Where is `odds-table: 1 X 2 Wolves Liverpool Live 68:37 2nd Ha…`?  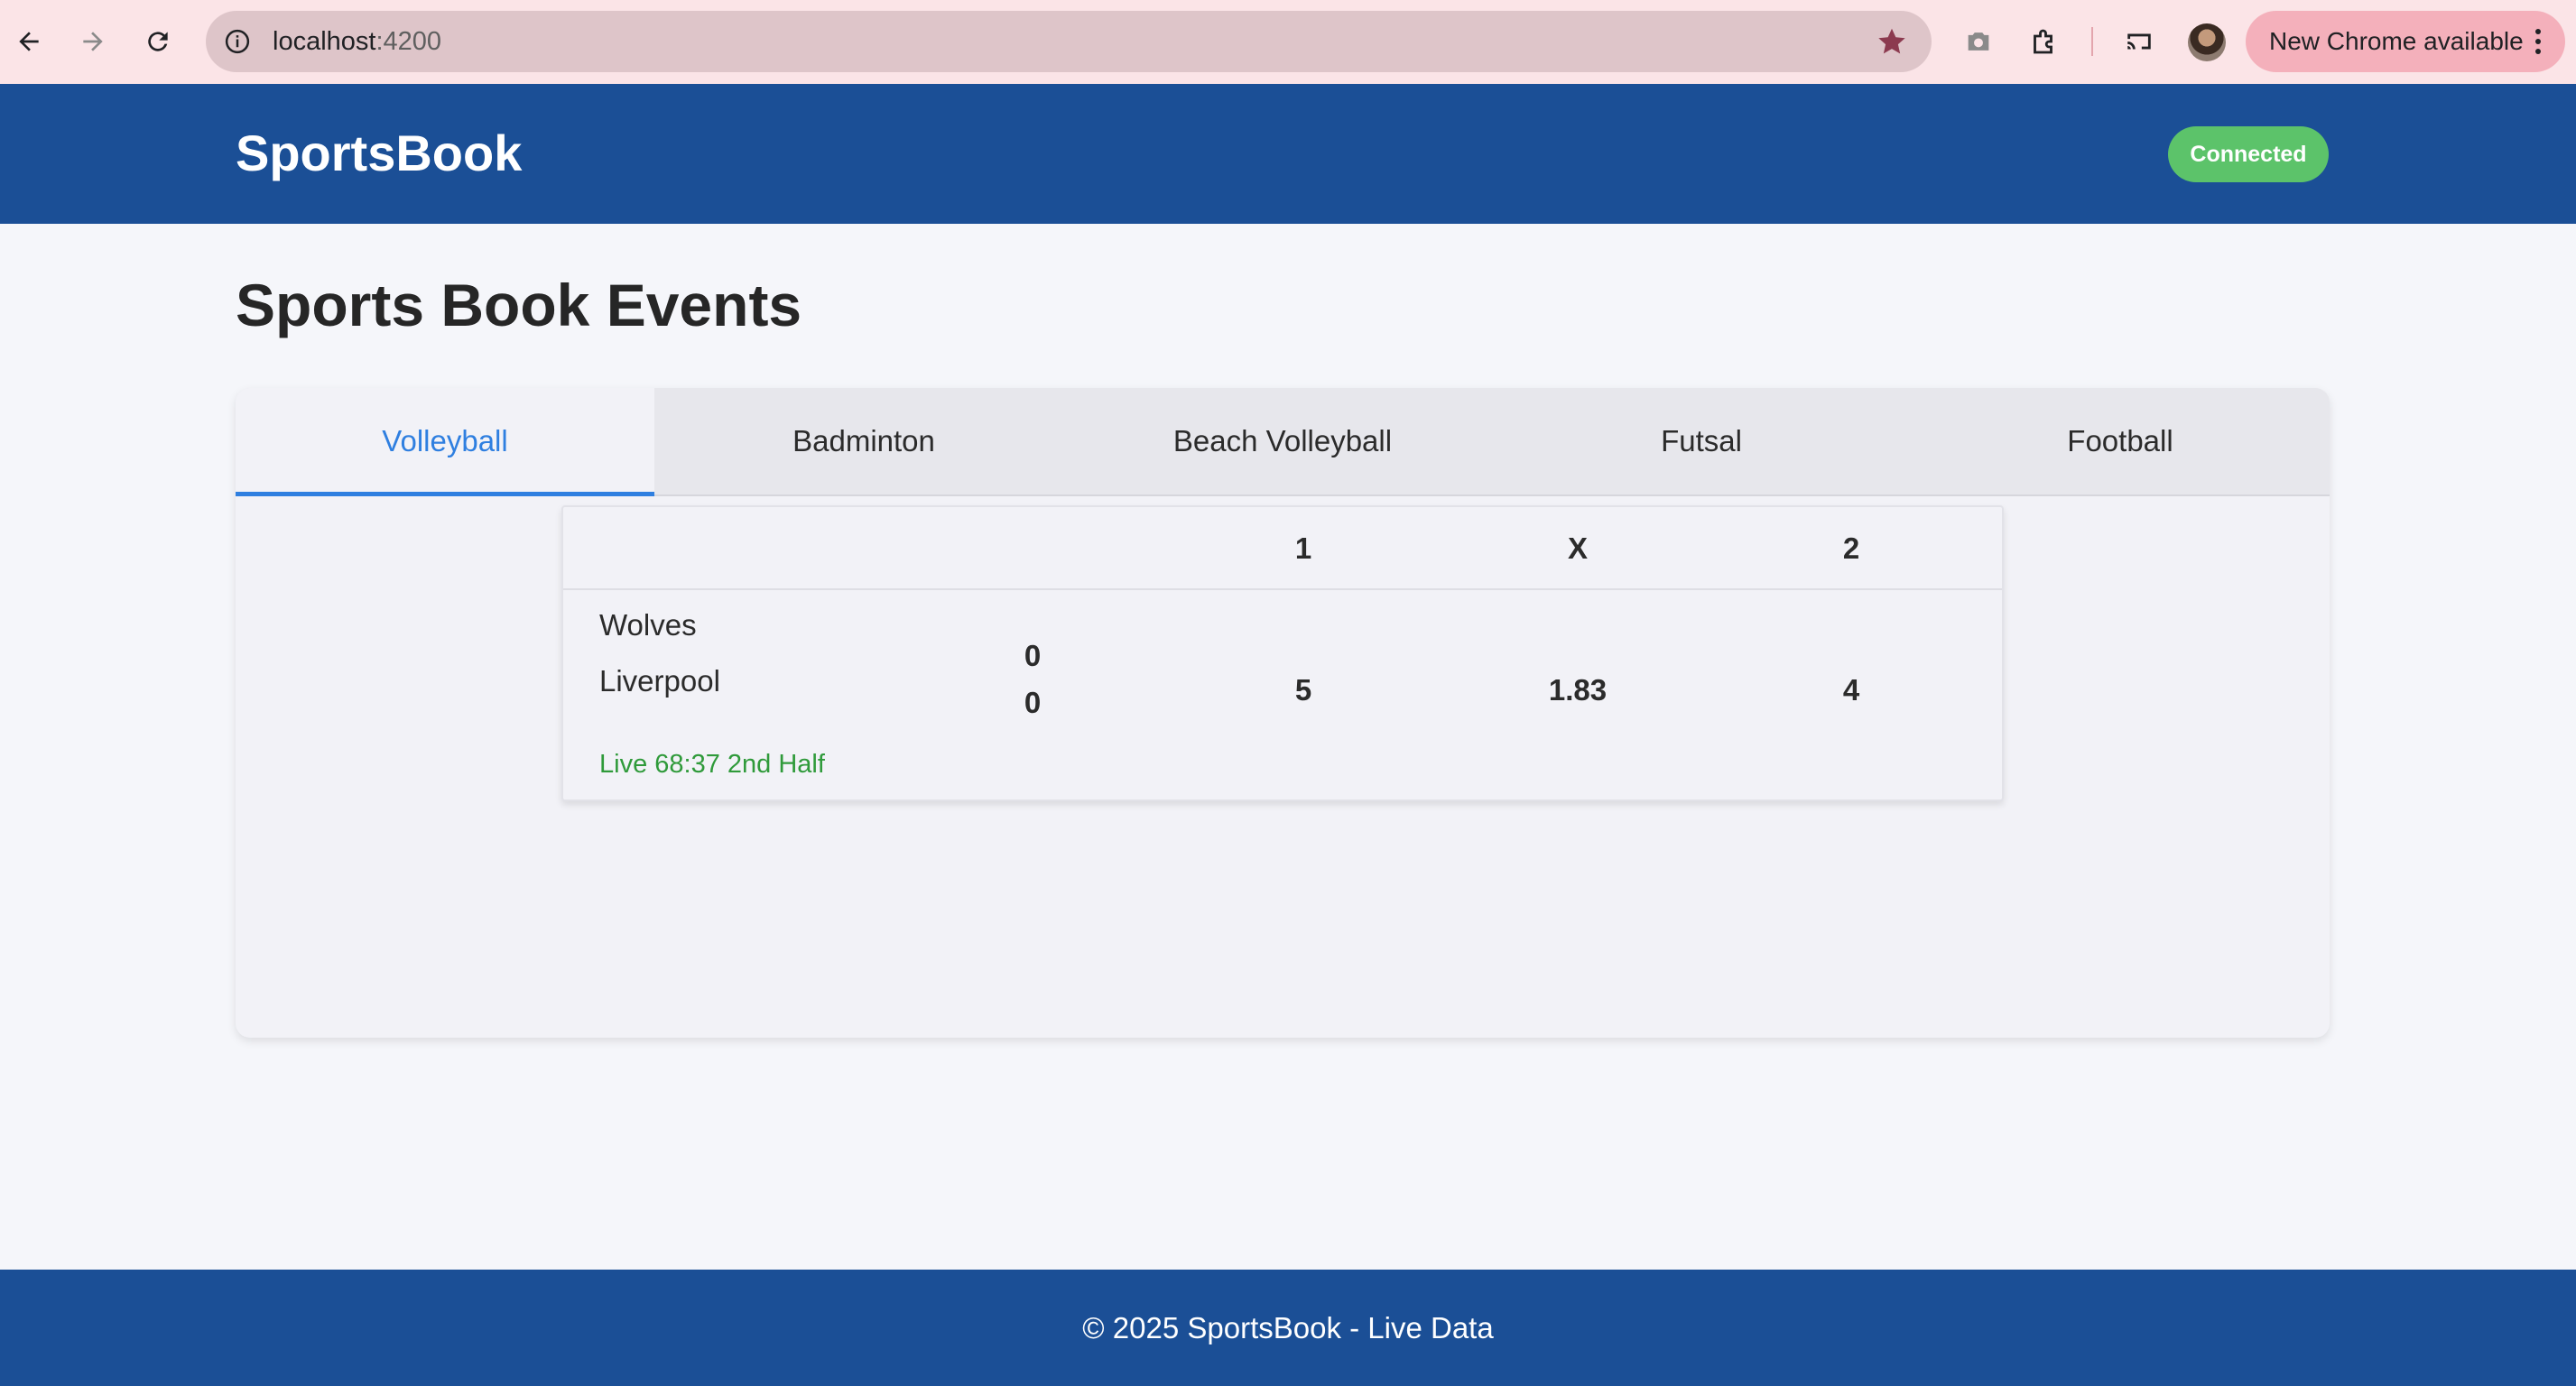 odds-table: 1 X 2 Wolves Liverpool Live 68:37 2nd Ha… is located at coordinates (1282, 653).